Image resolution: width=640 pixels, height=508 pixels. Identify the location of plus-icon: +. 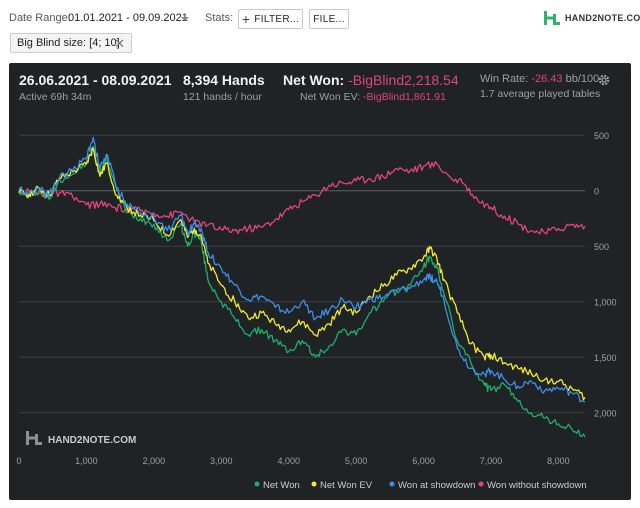
(246, 19).